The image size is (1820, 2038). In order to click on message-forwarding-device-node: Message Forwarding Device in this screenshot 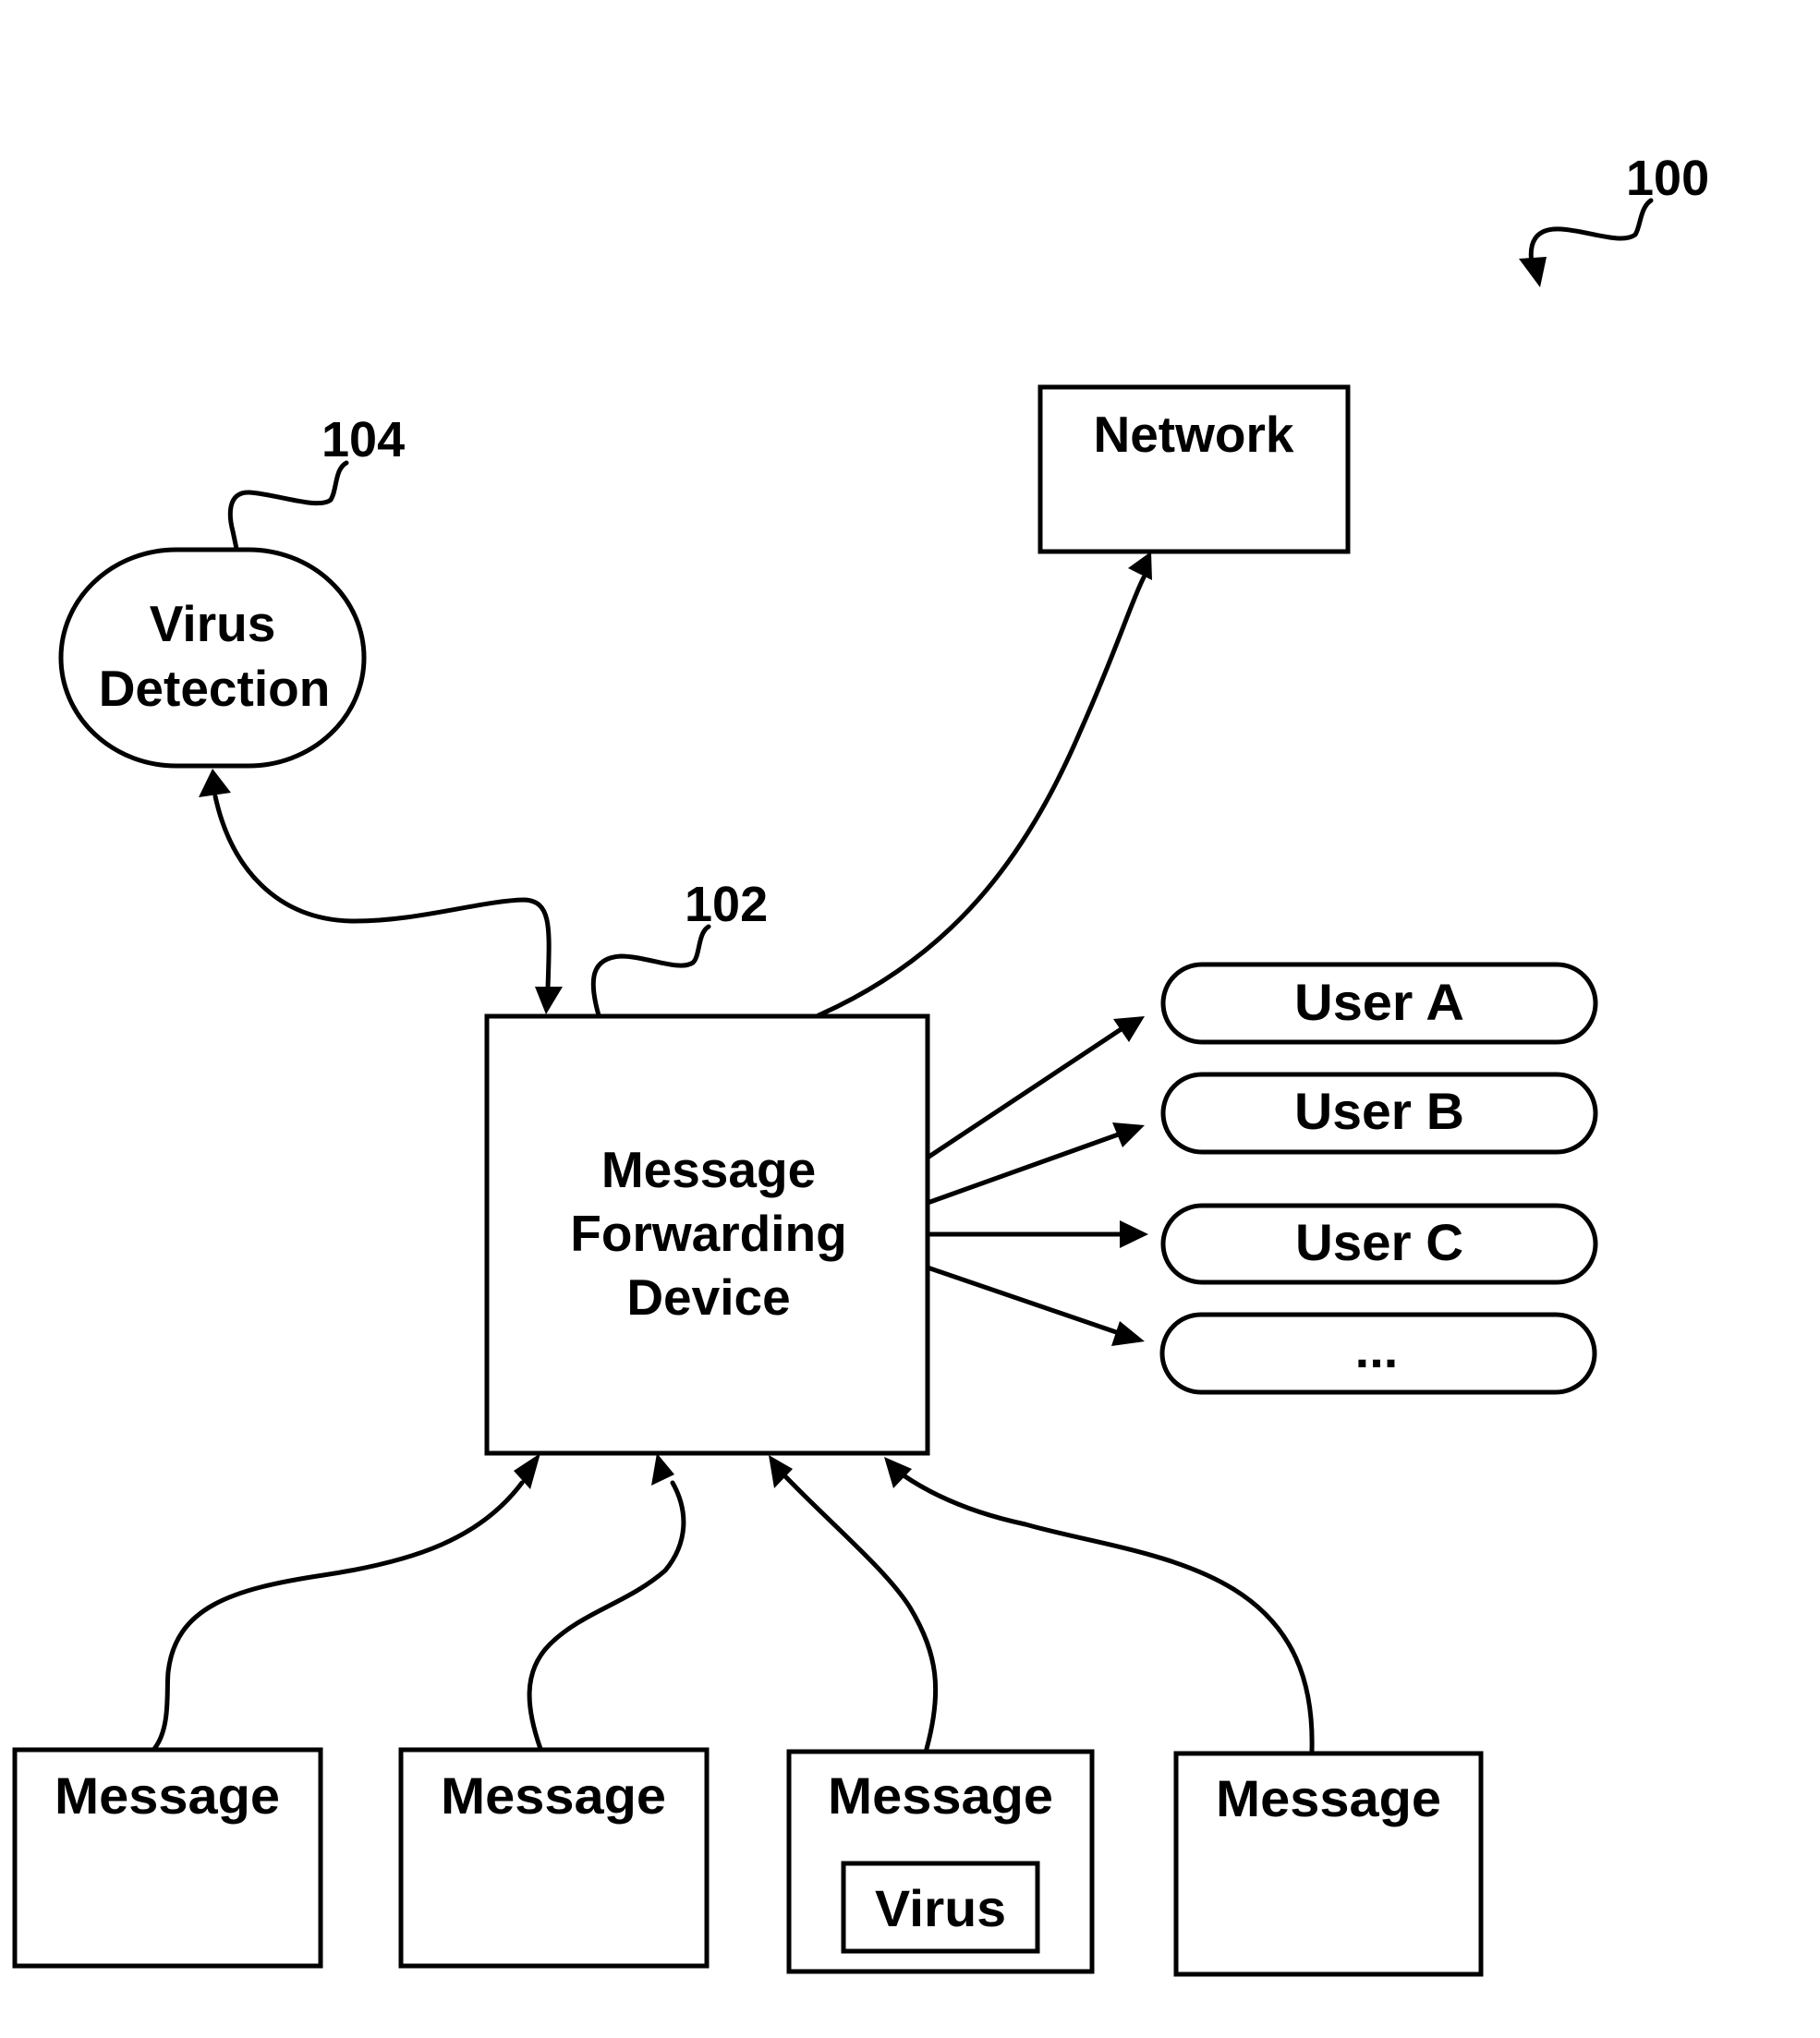, I will do `click(707, 1234)`.